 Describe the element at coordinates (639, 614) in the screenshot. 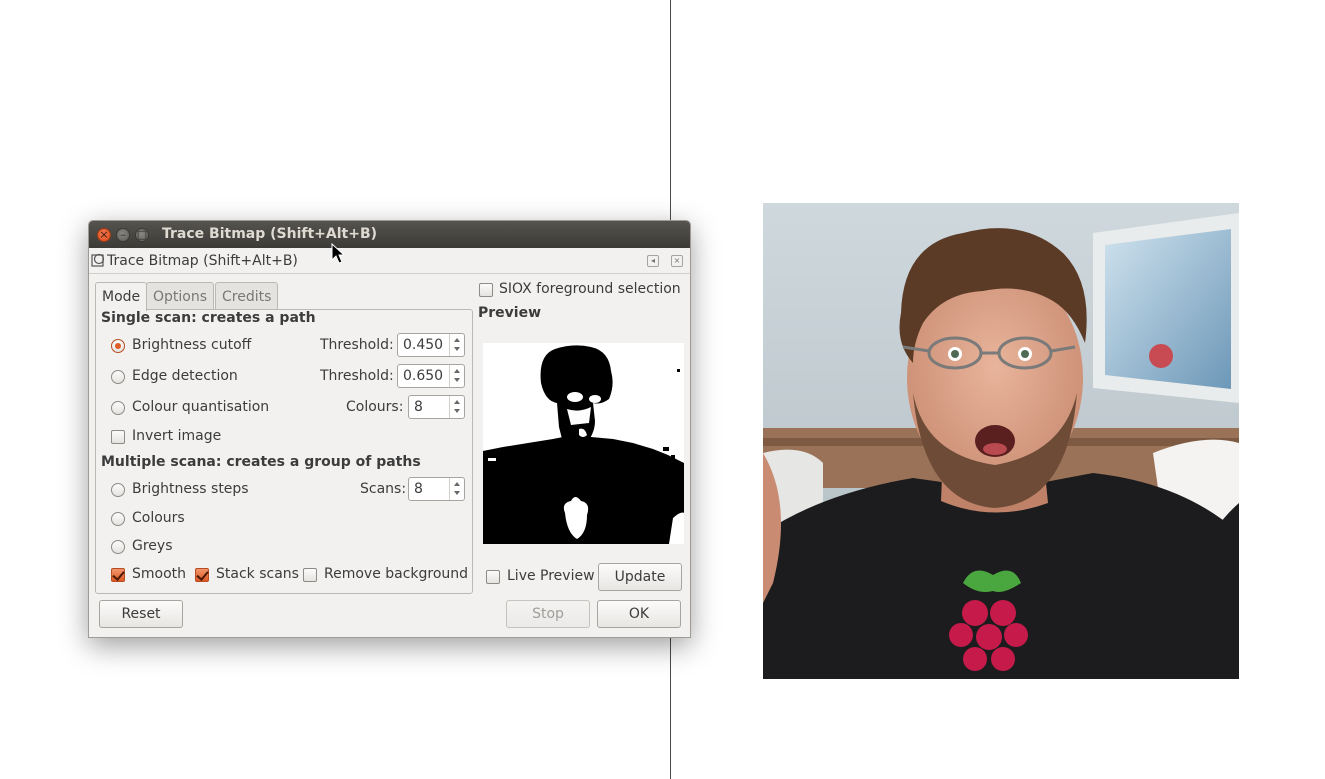

I see `ok-button: OK` at that location.